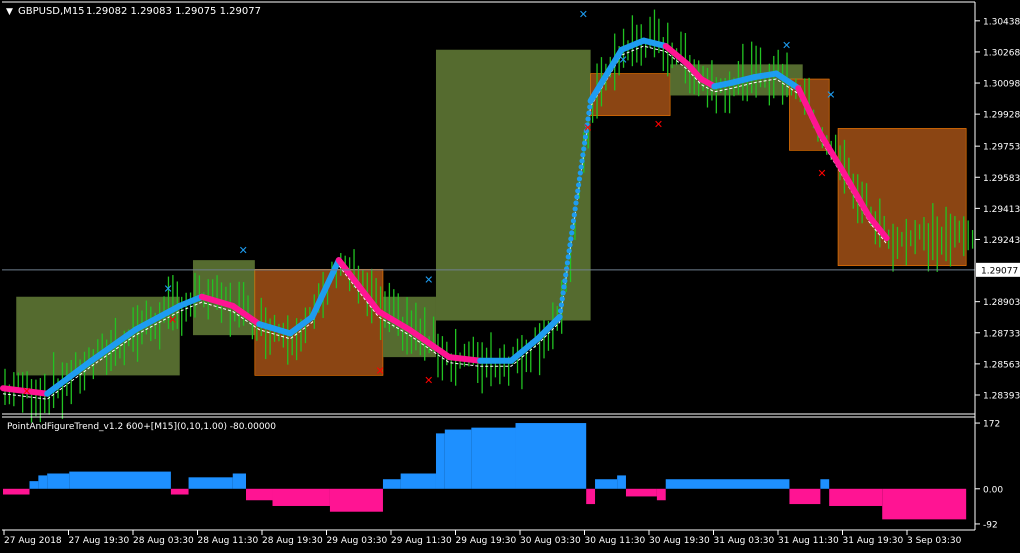 This screenshot has height=553, width=1020. I want to click on indicator-tick-label: -92, so click(990, 525).